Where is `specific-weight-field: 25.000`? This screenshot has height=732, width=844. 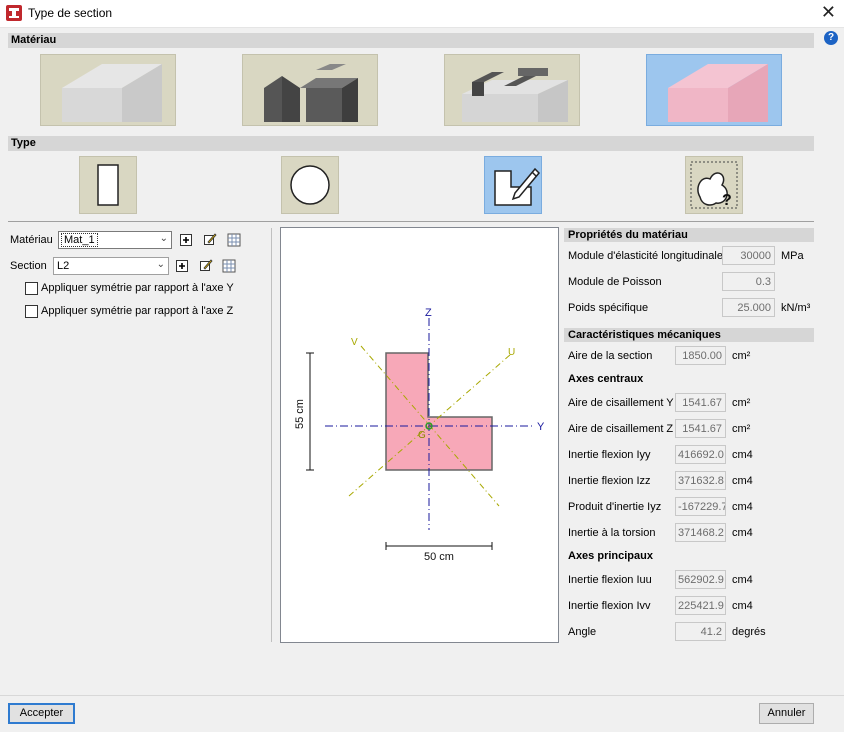 specific-weight-field: 25.000 is located at coordinates (748, 307).